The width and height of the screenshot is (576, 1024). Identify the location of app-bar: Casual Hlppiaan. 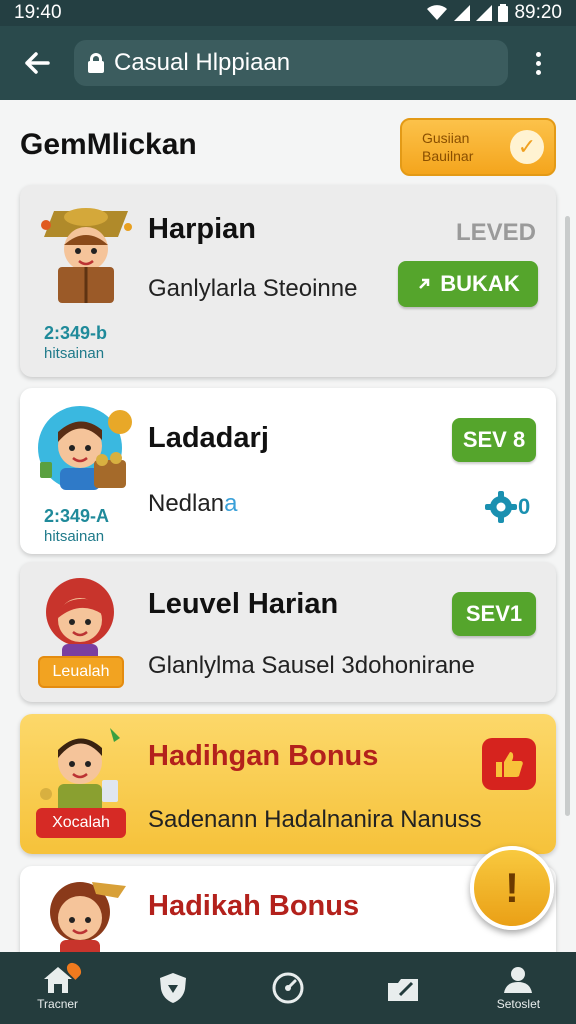
(288, 63).